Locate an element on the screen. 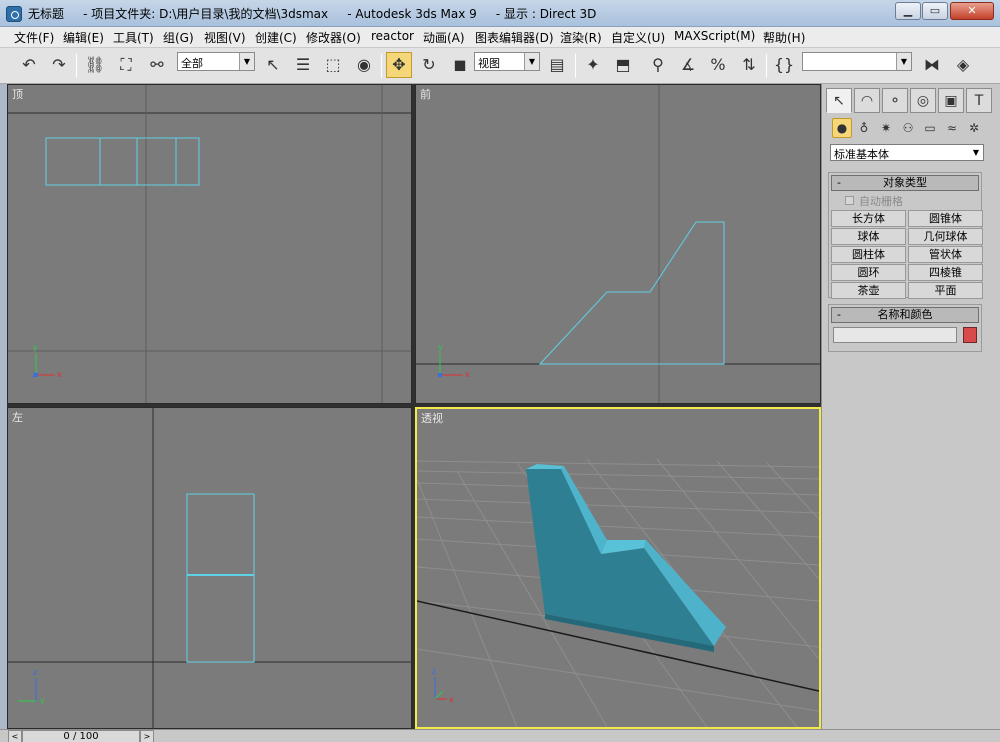 The image size is (1000, 742). keyboard-shortcut-override-icon: ⬒ is located at coordinates (623, 65).